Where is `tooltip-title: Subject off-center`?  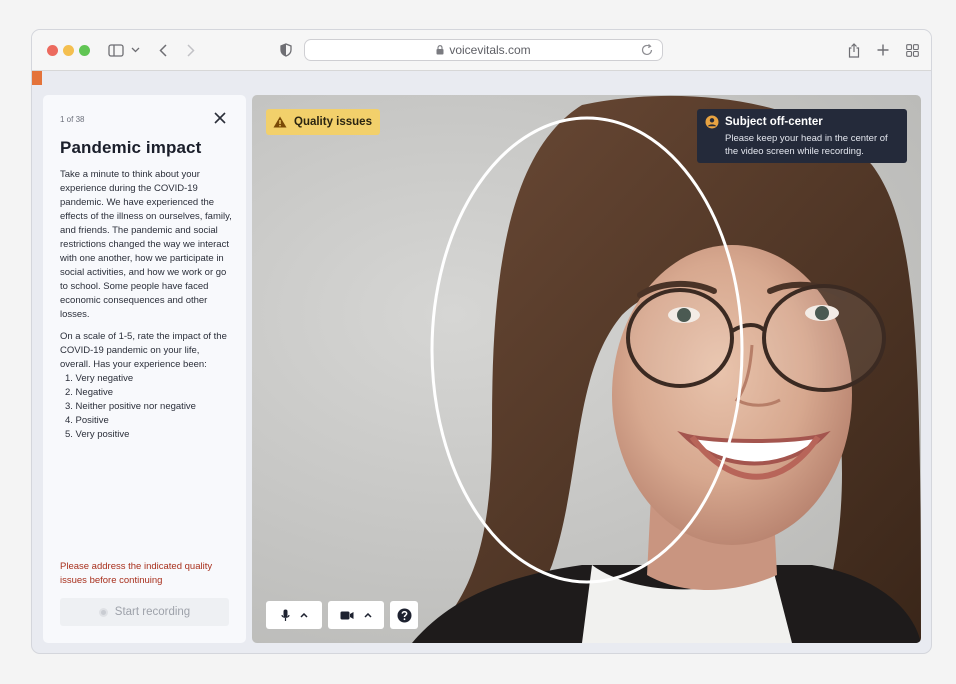
tooltip-title: Subject off-center is located at coordinates (774, 122).